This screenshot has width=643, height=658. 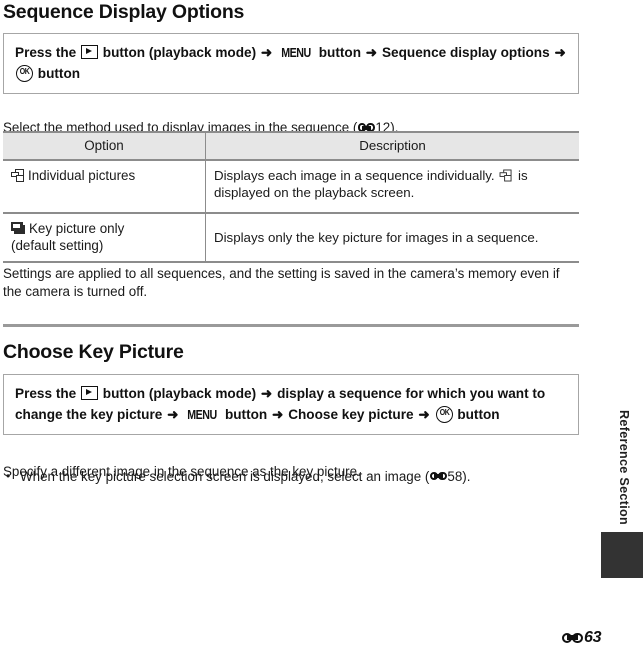 What do you see at coordinates (455, 476) in the screenshot?
I see `bullet-reference-page: 58` at bounding box center [455, 476].